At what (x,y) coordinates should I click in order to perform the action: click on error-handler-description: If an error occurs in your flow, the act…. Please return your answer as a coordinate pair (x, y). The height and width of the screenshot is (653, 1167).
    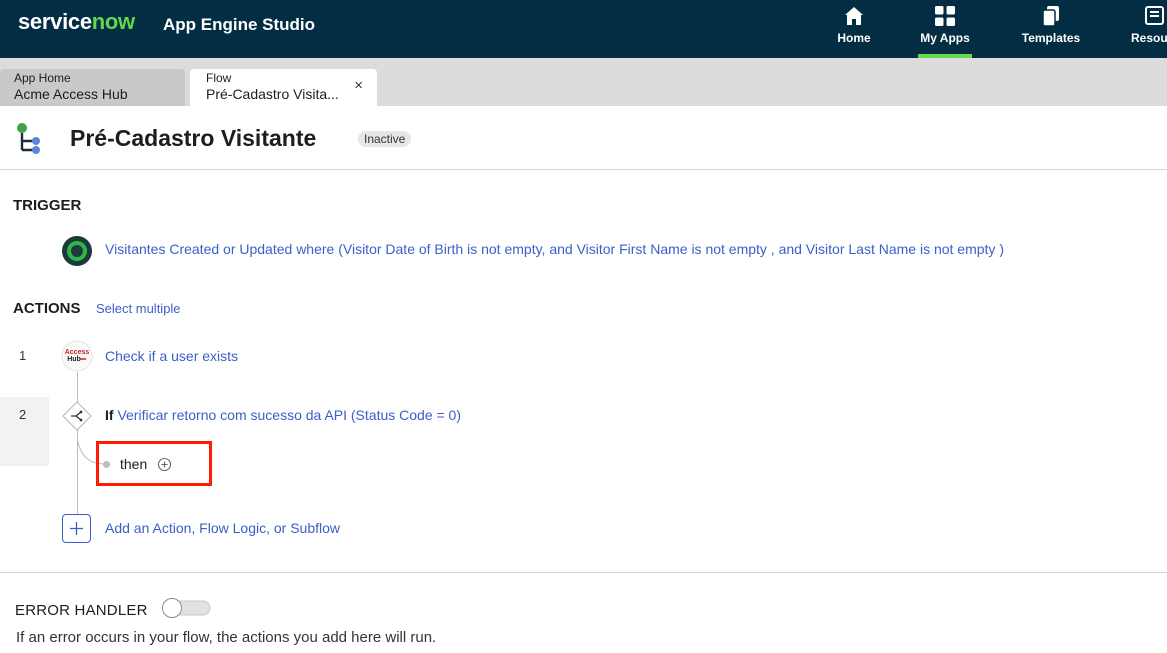
    Looking at the image, I should click on (226, 637).